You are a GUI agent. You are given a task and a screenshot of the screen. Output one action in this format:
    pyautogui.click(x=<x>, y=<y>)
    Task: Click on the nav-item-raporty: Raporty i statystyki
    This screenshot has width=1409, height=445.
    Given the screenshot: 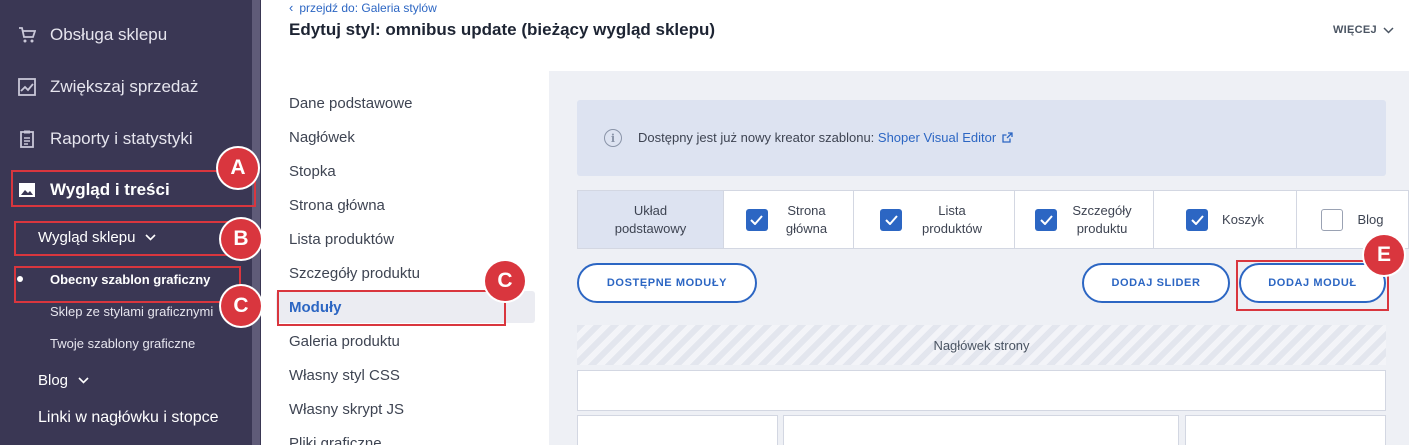 What is the action you would take?
    pyautogui.click(x=126, y=139)
    